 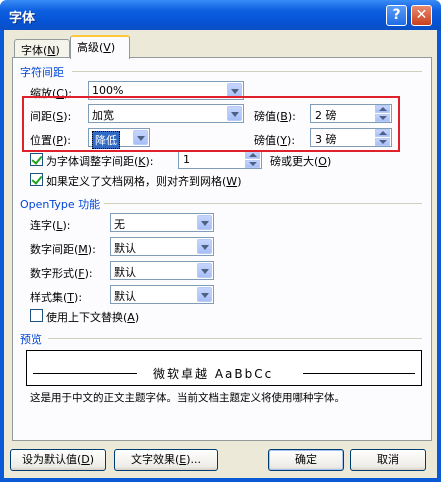 I want to click on ligatures-label: 连字(L):, so click(x=50, y=225).